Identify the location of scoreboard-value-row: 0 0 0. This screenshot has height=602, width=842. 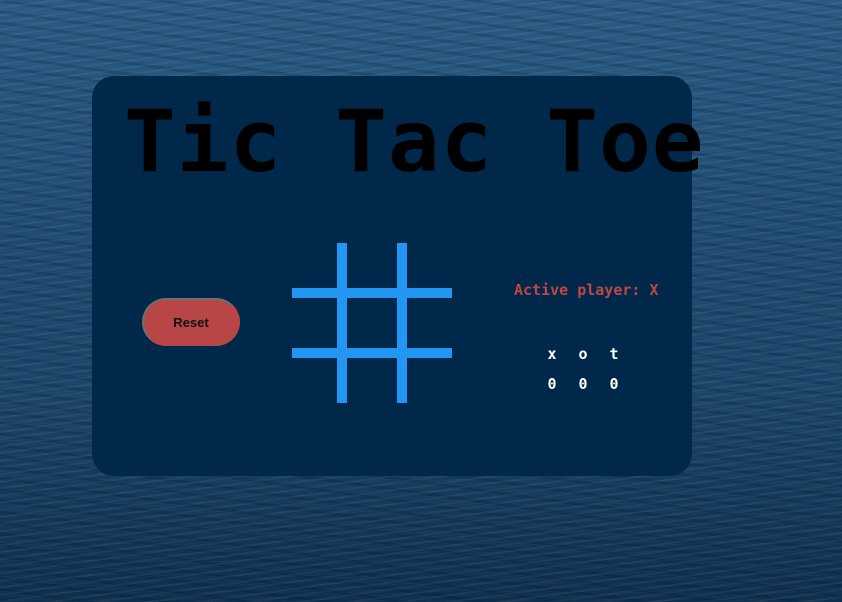
(583, 386).